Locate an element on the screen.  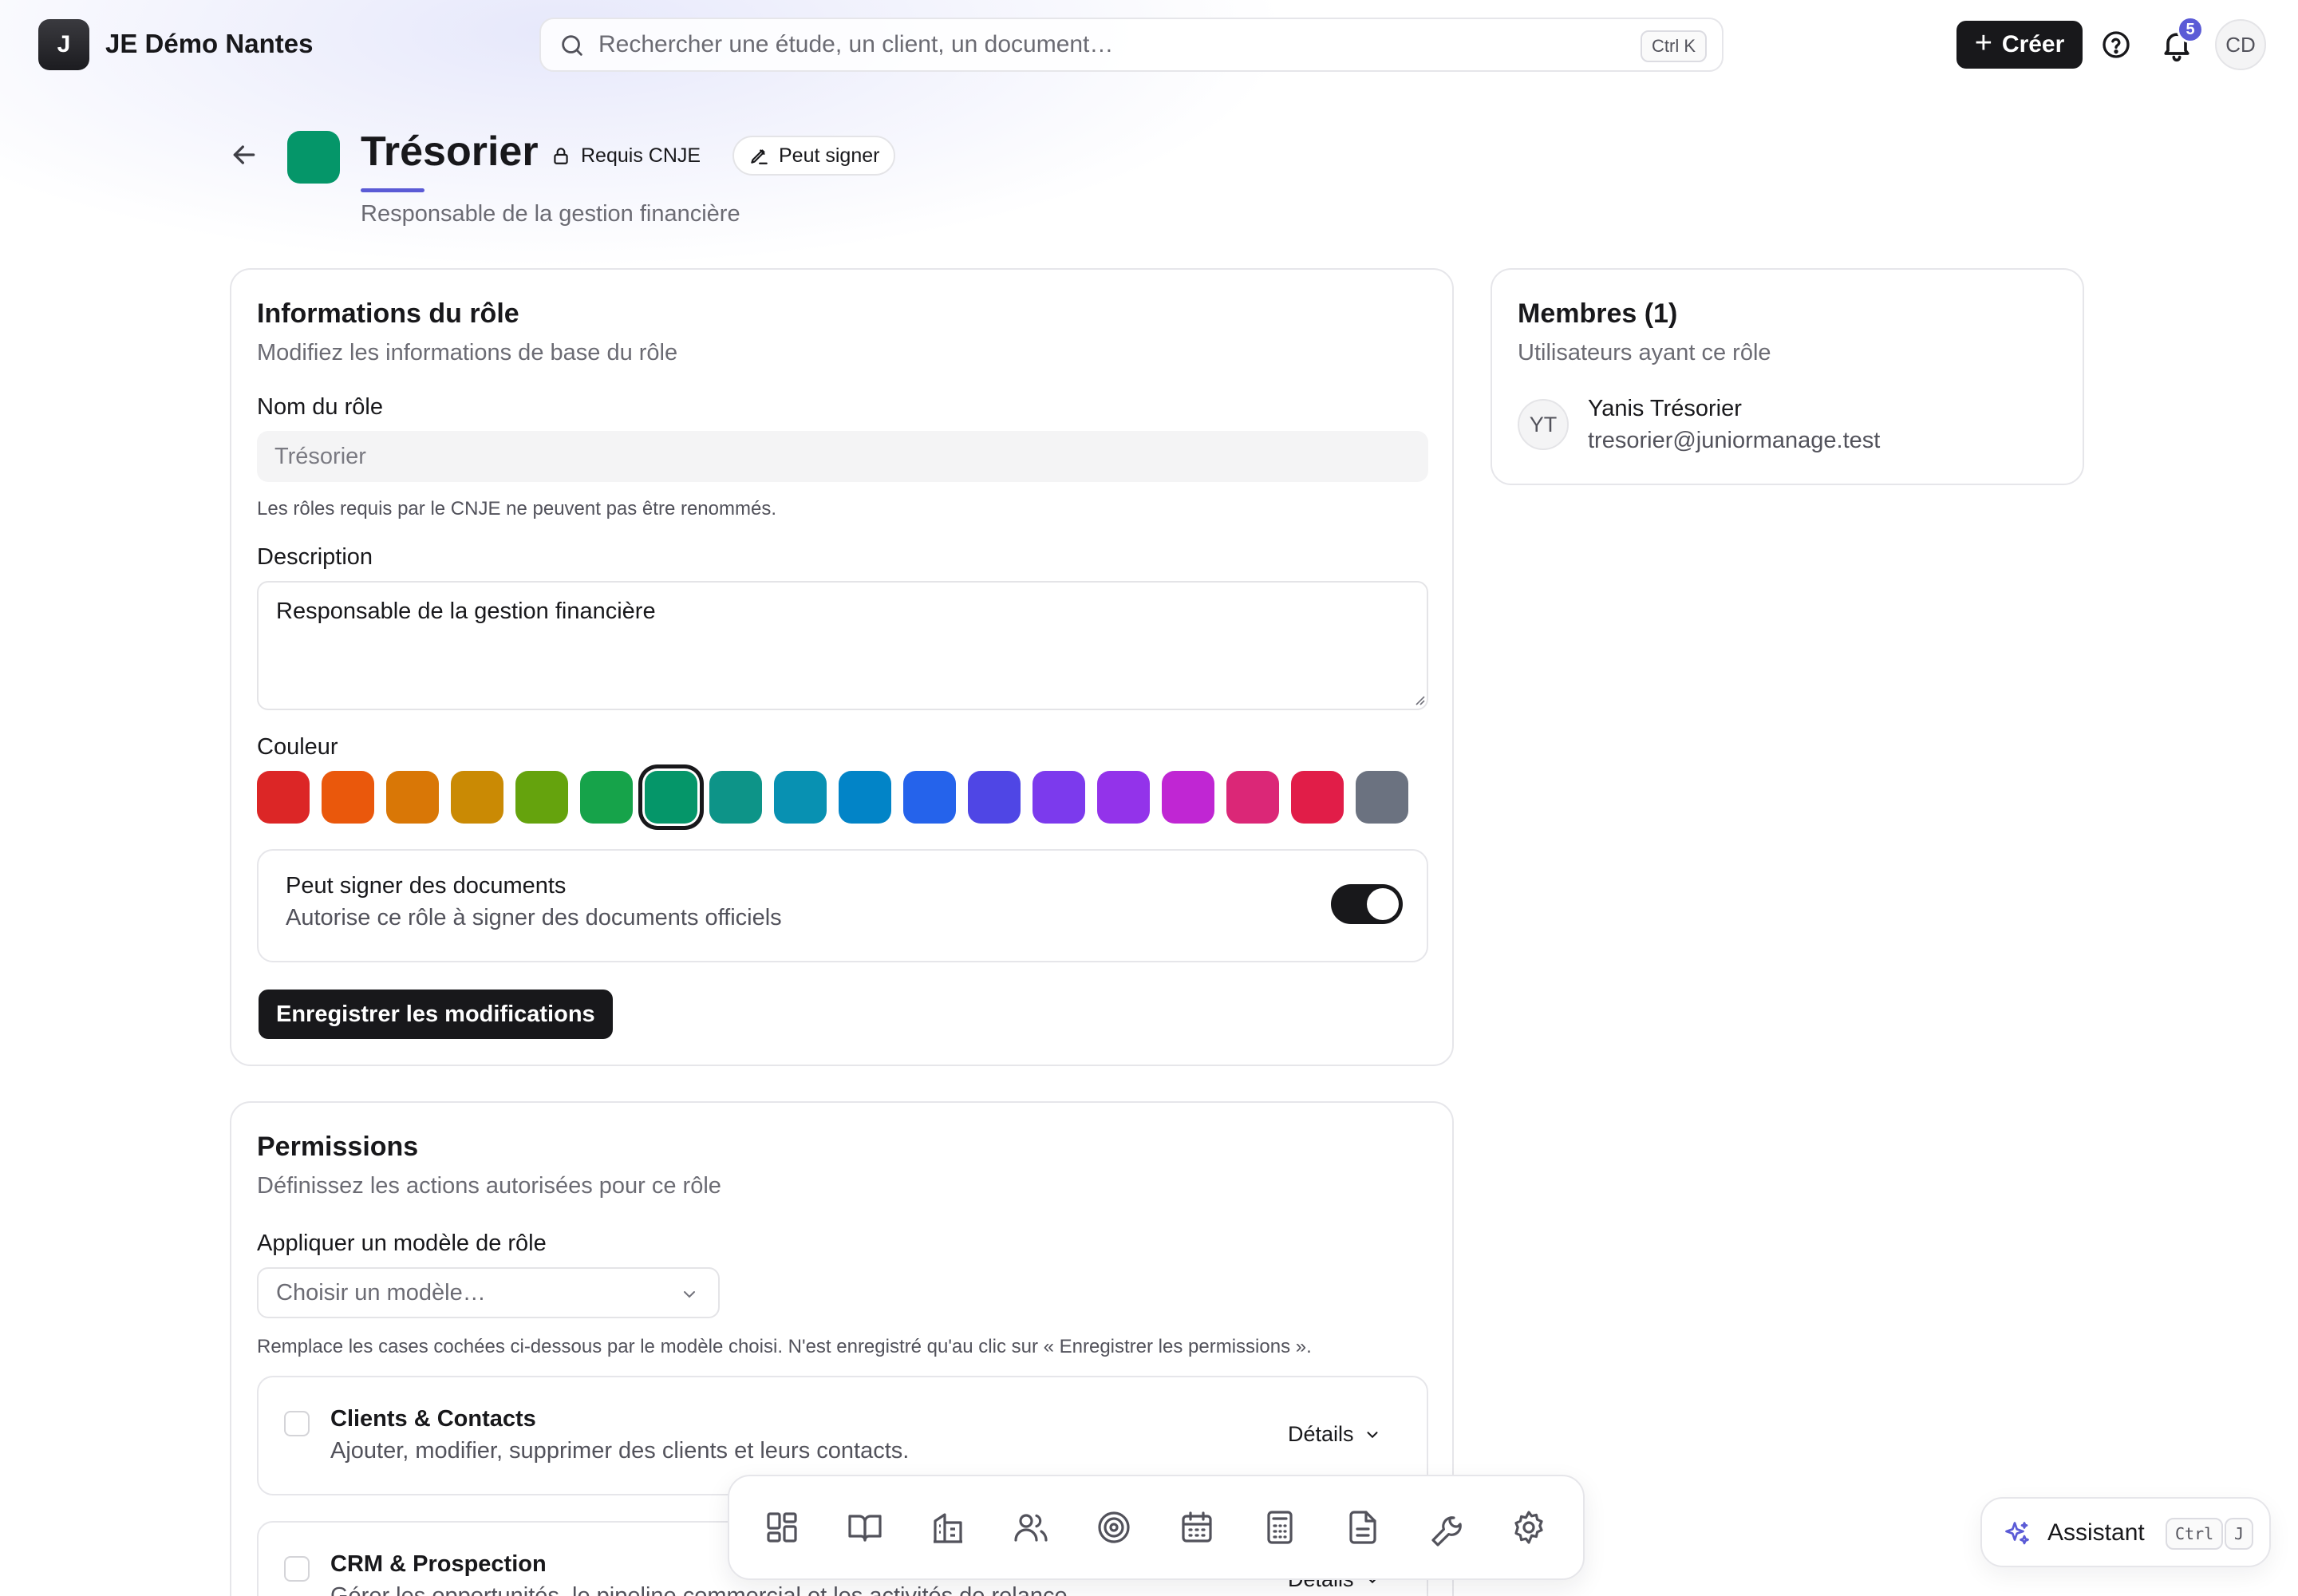
assistant-label: Assistant is located at coordinates (2096, 1532).